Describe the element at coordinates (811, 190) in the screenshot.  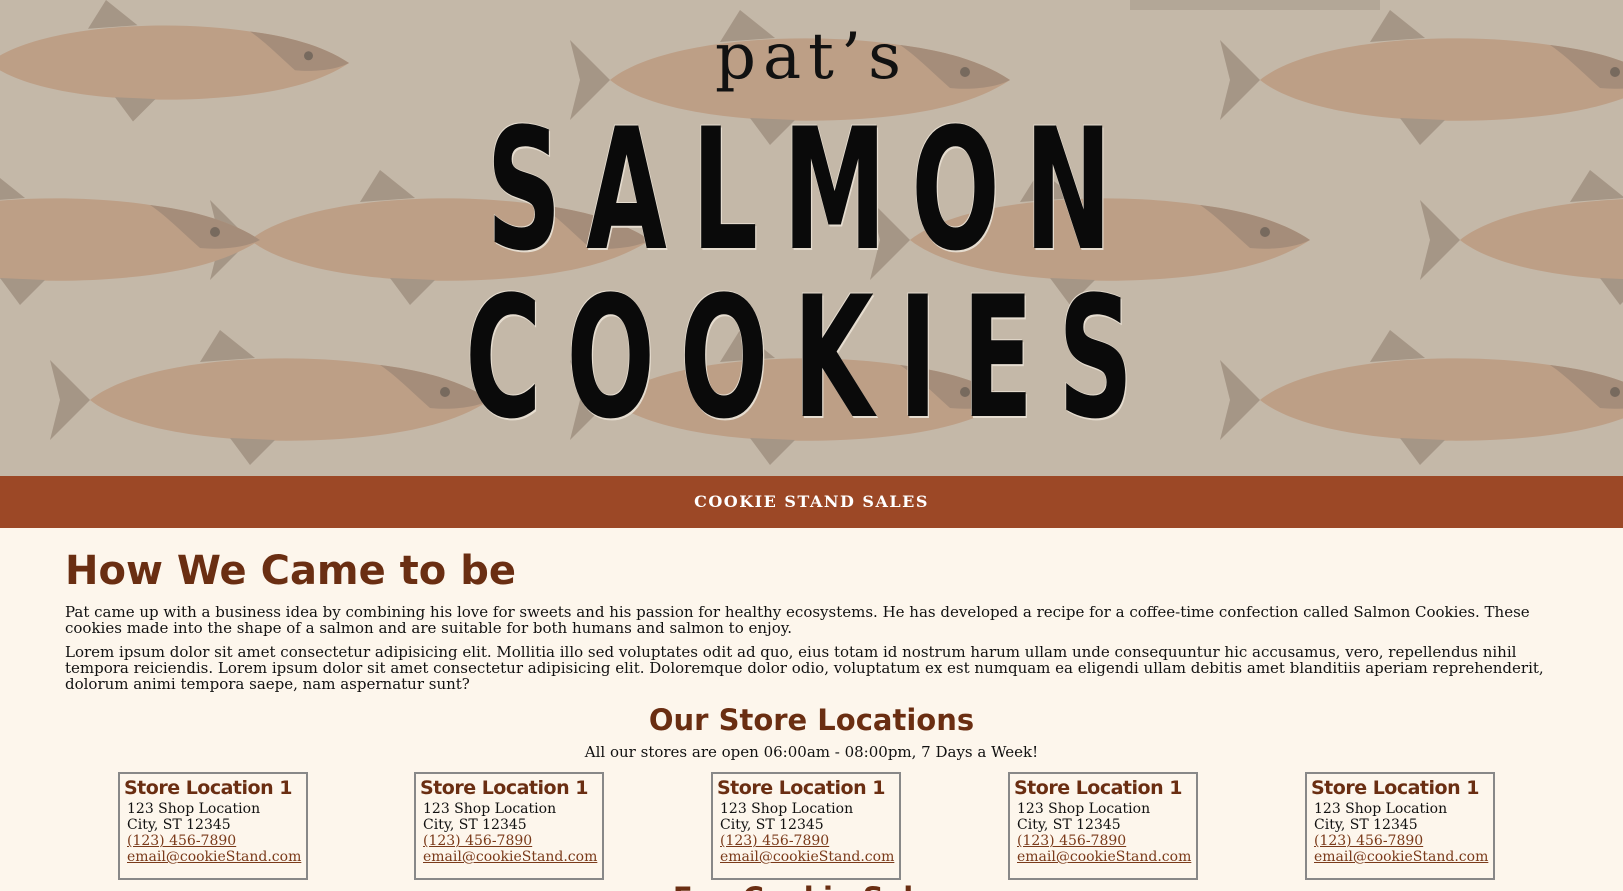
I see `logo-salmon: SALMON` at that location.